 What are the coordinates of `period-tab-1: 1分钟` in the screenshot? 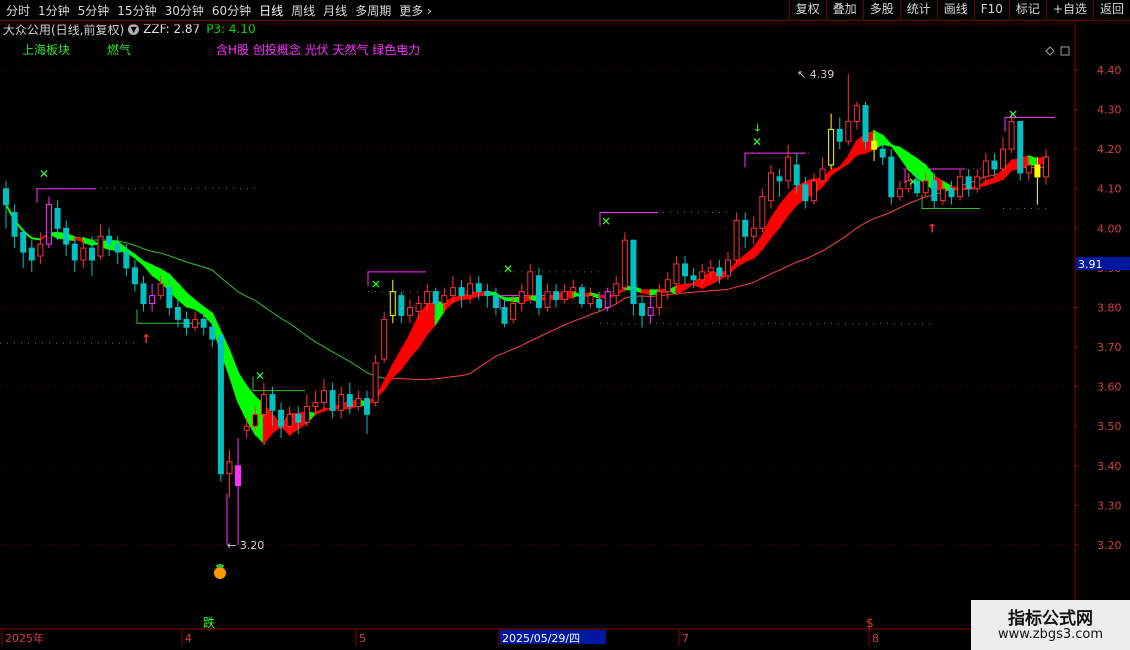 It's located at (54, 10).